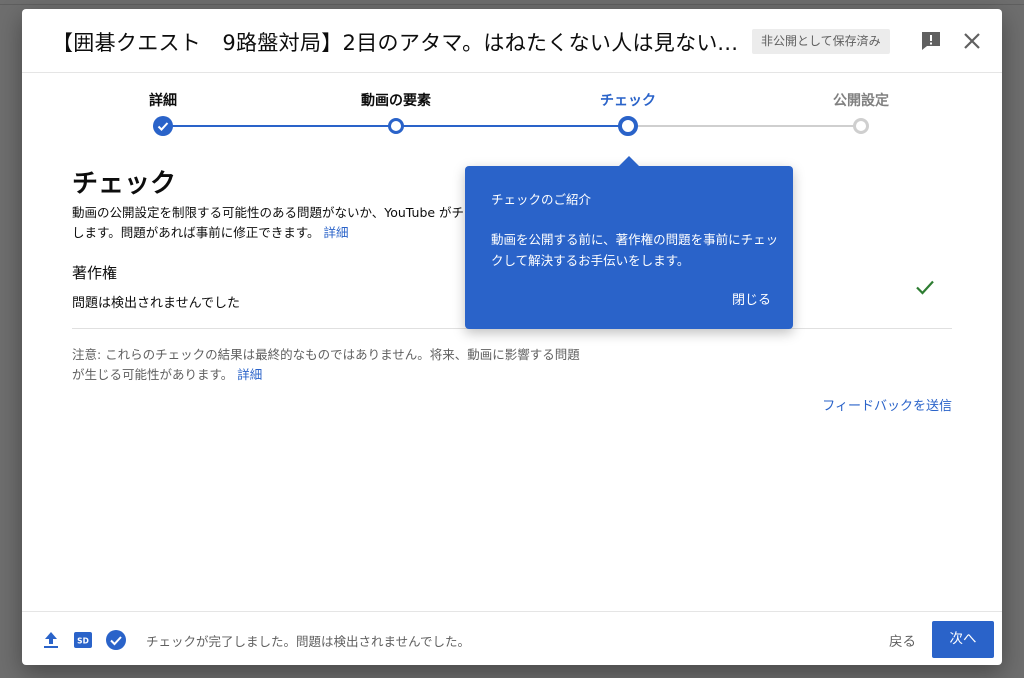 This screenshot has width=1024, height=678. What do you see at coordinates (963, 639) in the screenshot?
I see `next-button: 次へ` at bounding box center [963, 639].